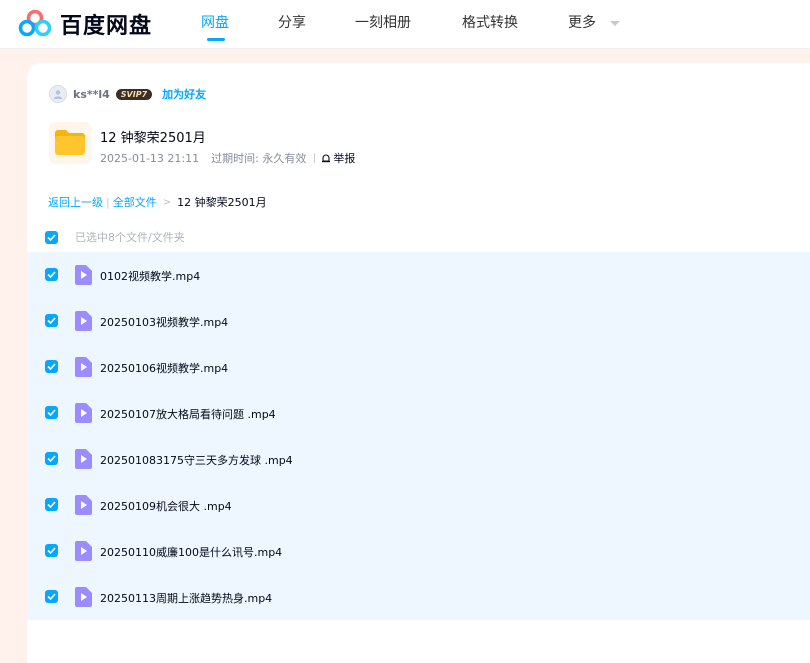 Image resolution: width=810 pixels, height=663 pixels. Describe the element at coordinates (216, 39) in the screenshot. I see `active-tab-indicator` at that location.